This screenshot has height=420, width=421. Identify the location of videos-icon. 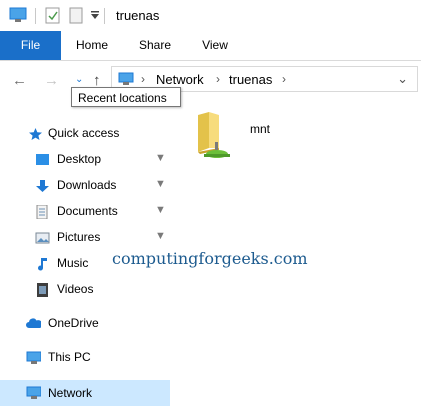
(42, 290).